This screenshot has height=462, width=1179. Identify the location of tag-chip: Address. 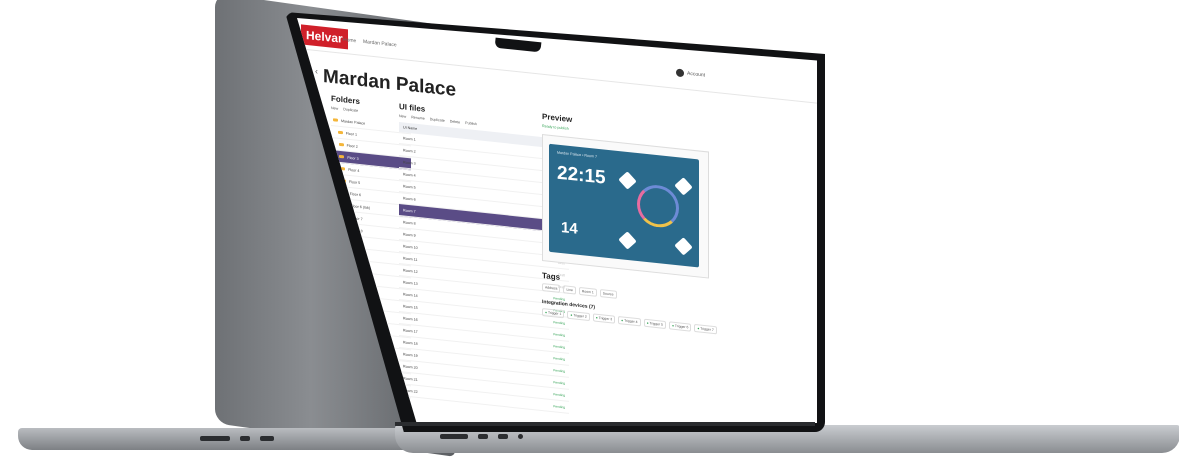
(551, 288).